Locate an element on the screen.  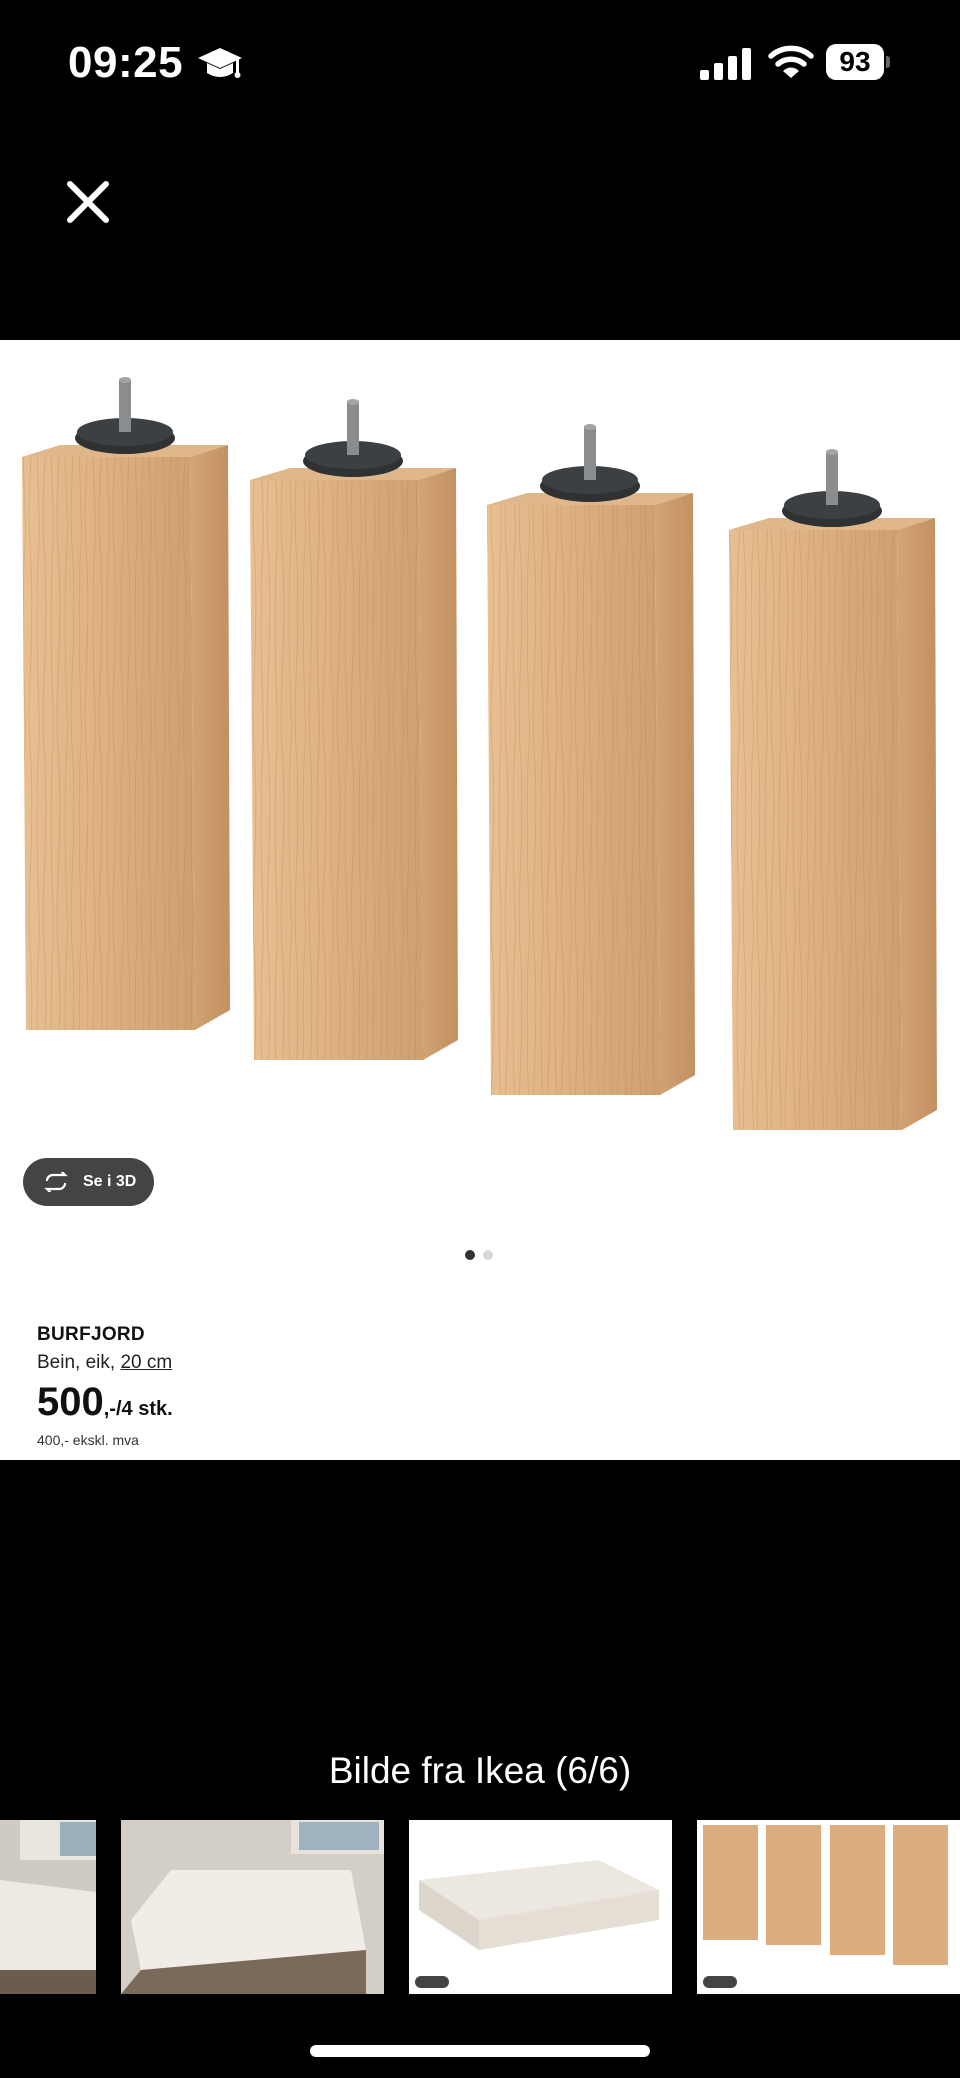
product-price: 500,-/4 stk. is located at coordinates (105, 1402).